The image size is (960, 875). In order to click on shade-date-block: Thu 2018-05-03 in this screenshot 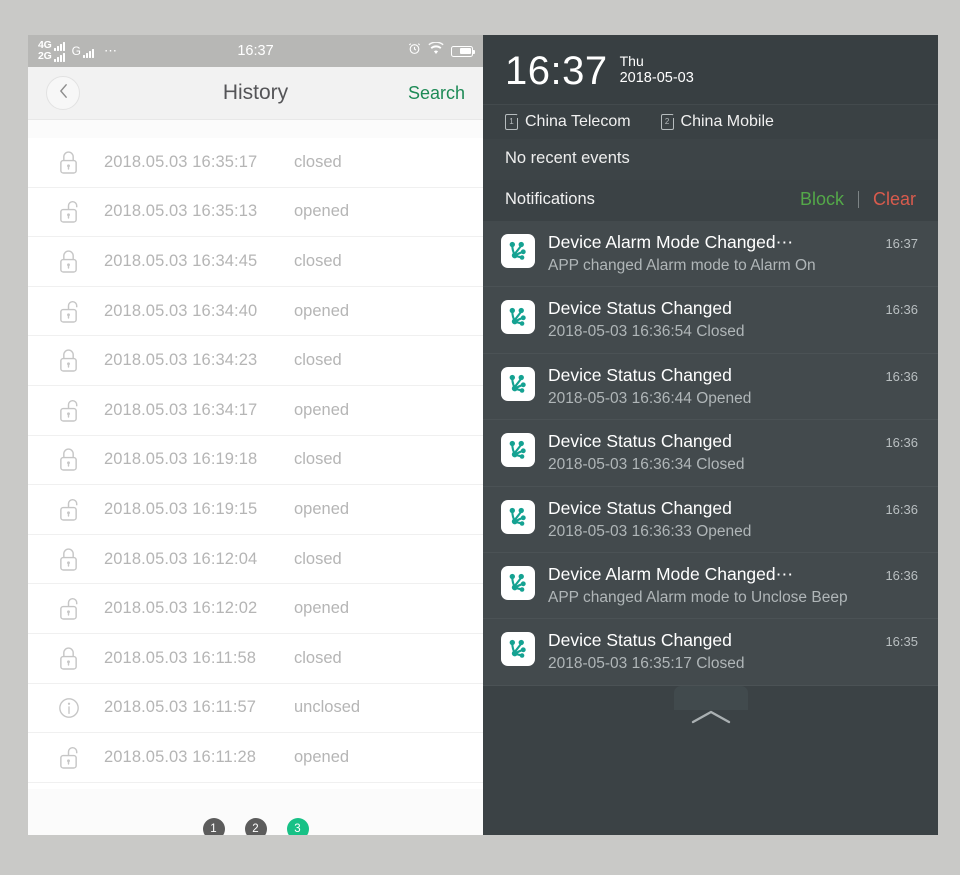, I will do `click(657, 69)`.